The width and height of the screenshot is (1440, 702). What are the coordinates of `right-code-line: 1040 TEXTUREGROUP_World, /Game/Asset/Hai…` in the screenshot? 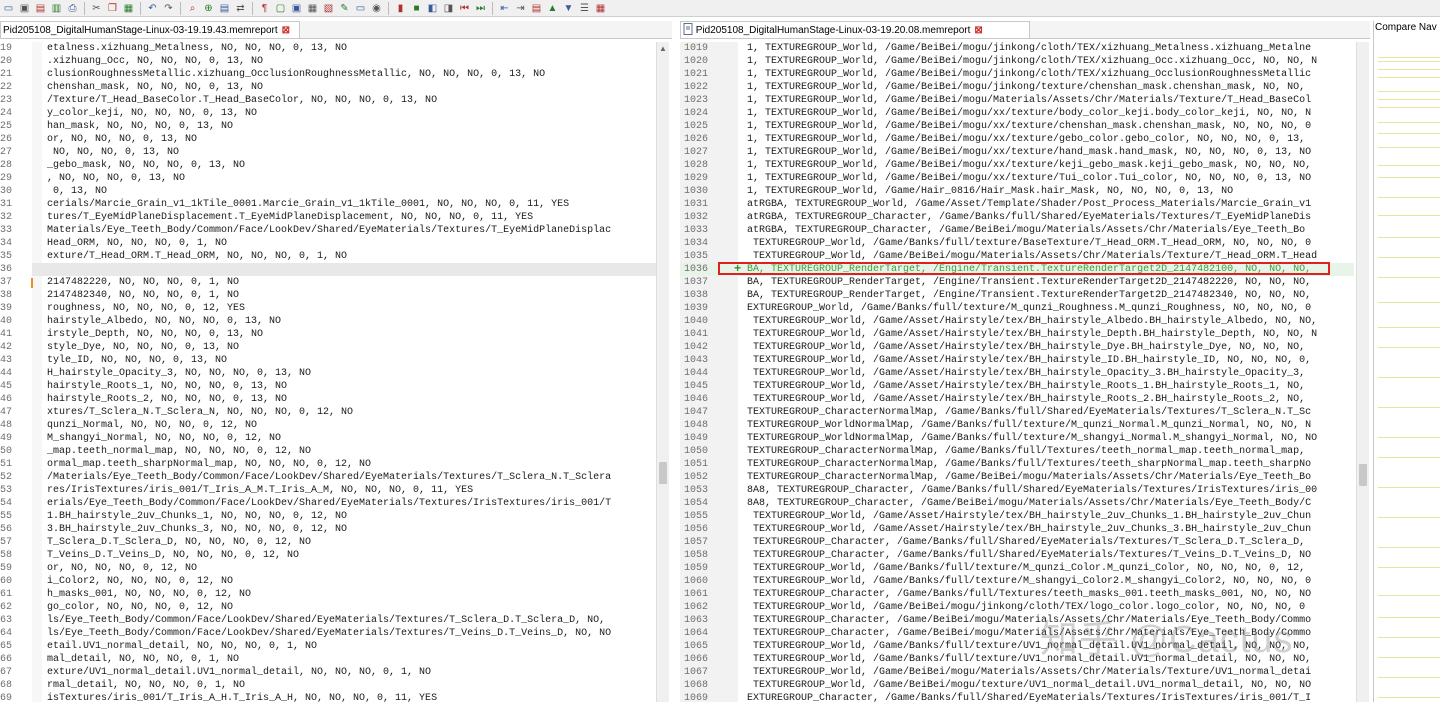 It's located at (1017, 321).